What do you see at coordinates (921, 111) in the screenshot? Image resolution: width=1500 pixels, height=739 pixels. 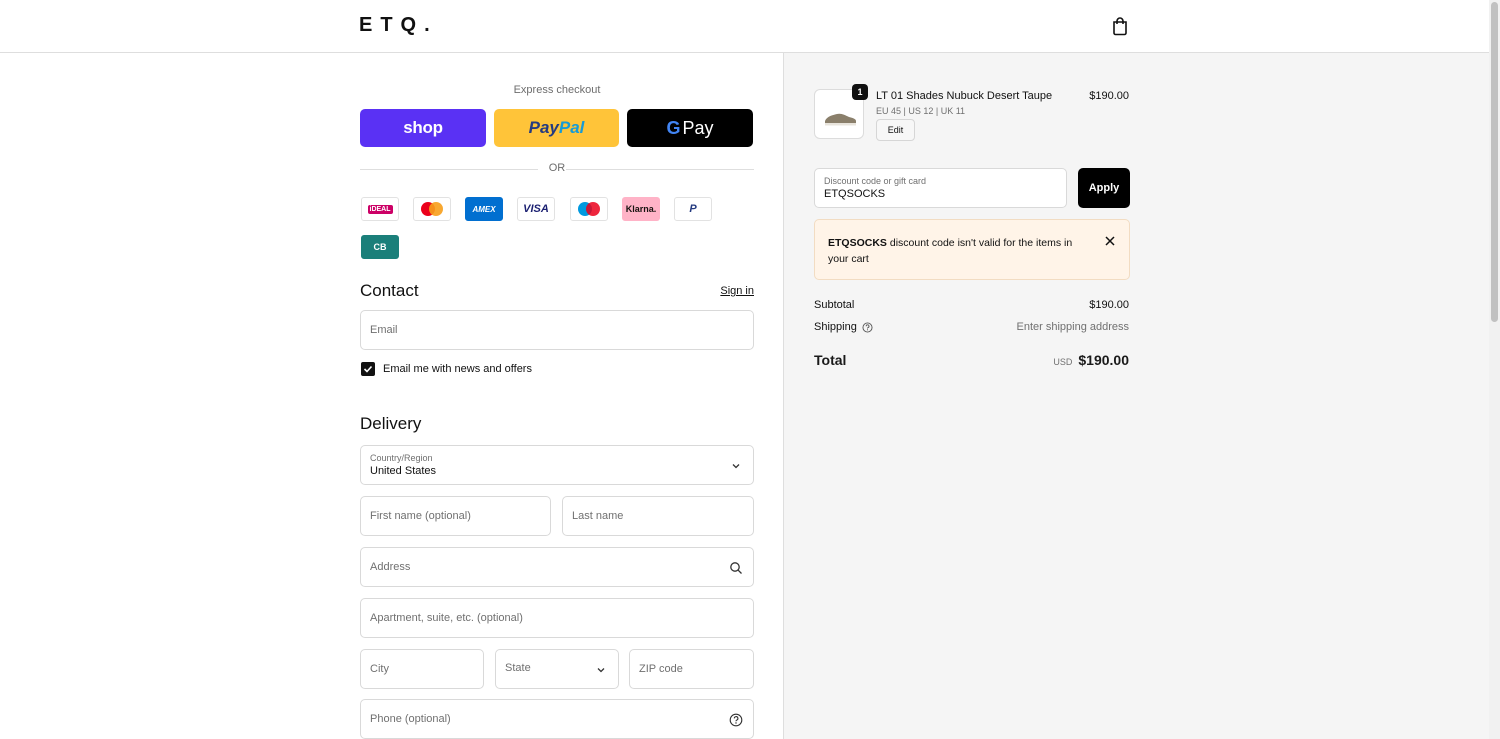 I see `product-variant: EU 45 | US 12 | UK 11` at bounding box center [921, 111].